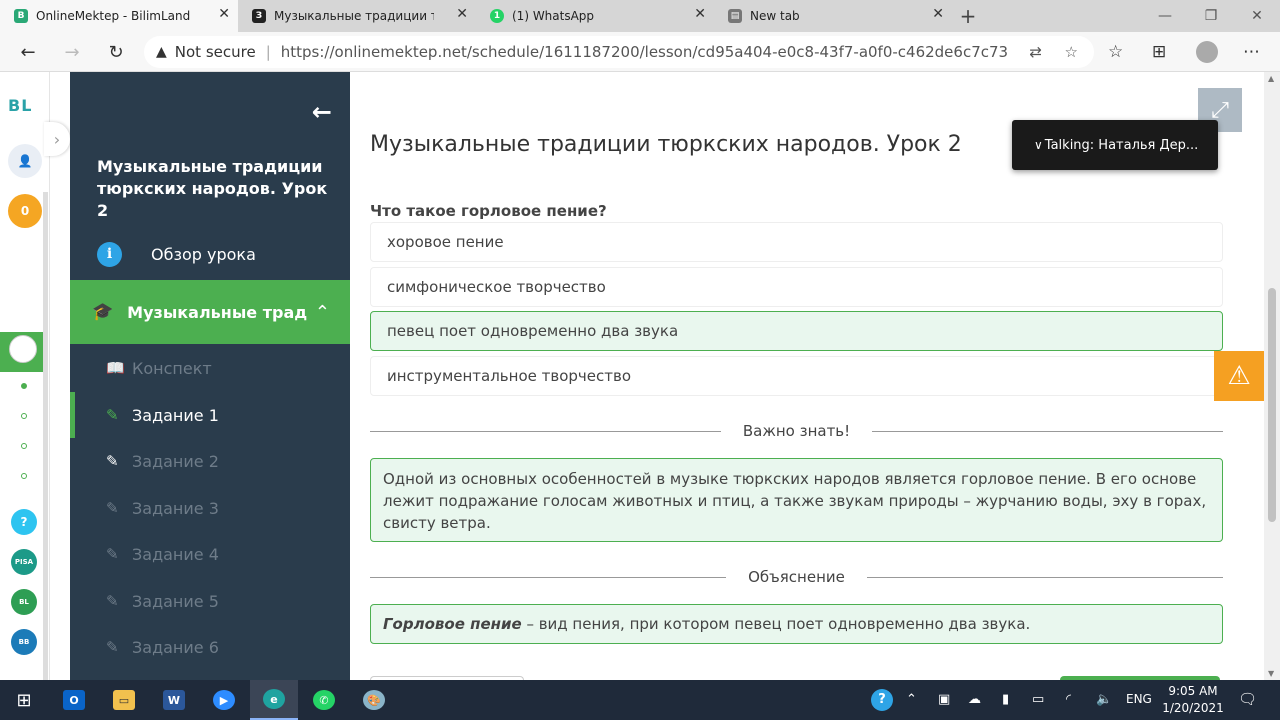 The image size is (1280, 720). I want to click on window-close-icon: ✕, so click(1257, 16).